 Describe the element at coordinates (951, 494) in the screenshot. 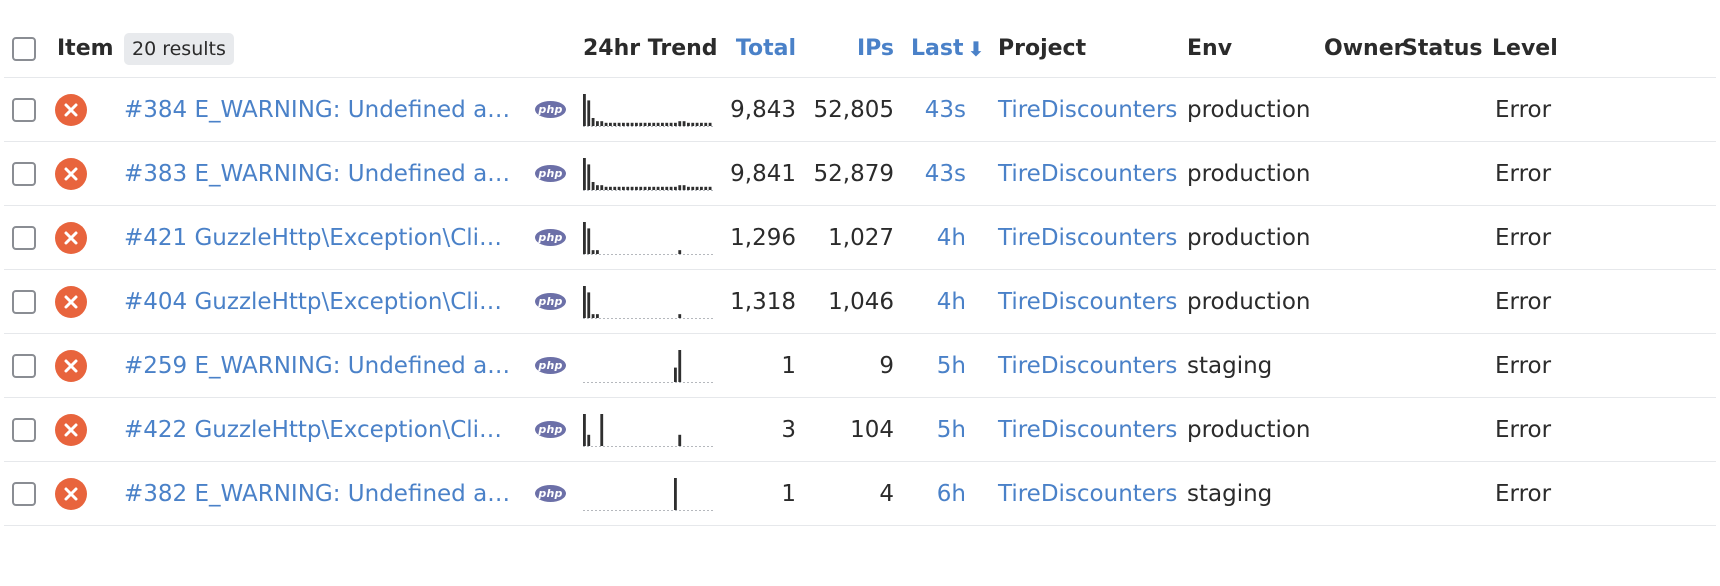

I see `row-last-link: 6h` at that location.